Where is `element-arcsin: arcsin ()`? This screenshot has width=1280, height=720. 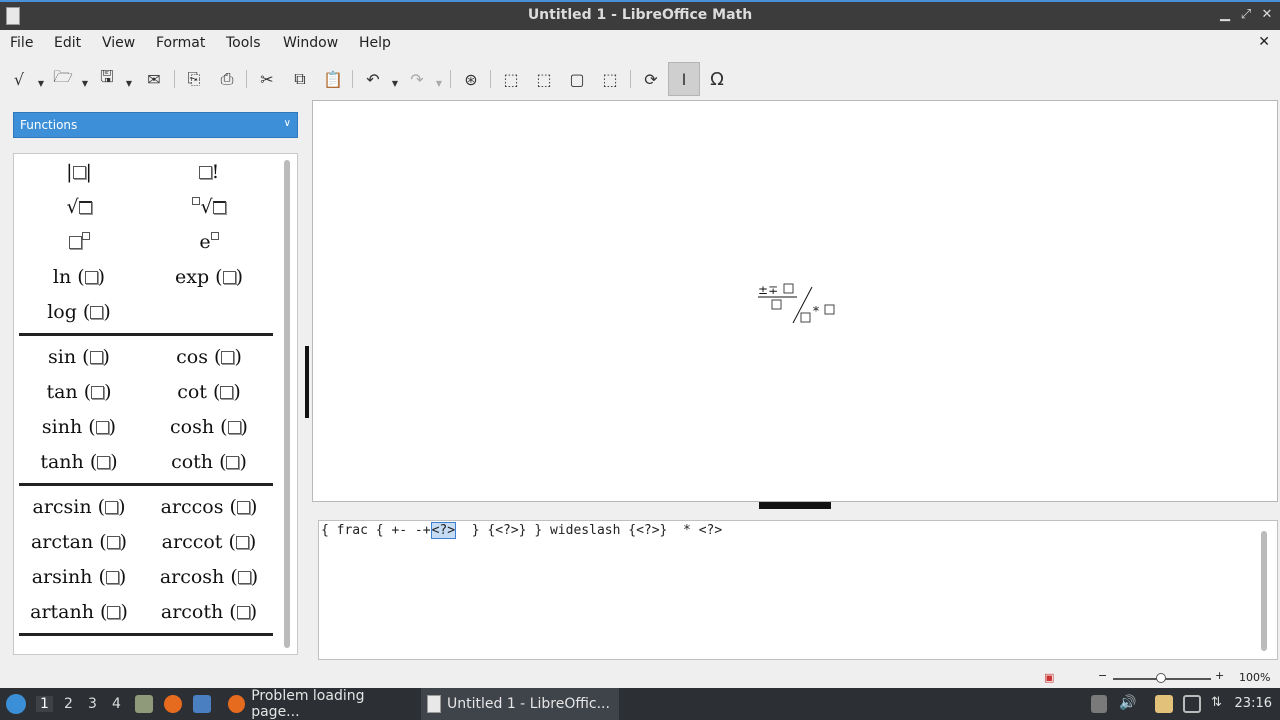 element-arcsin: arcsin () is located at coordinates (79, 507).